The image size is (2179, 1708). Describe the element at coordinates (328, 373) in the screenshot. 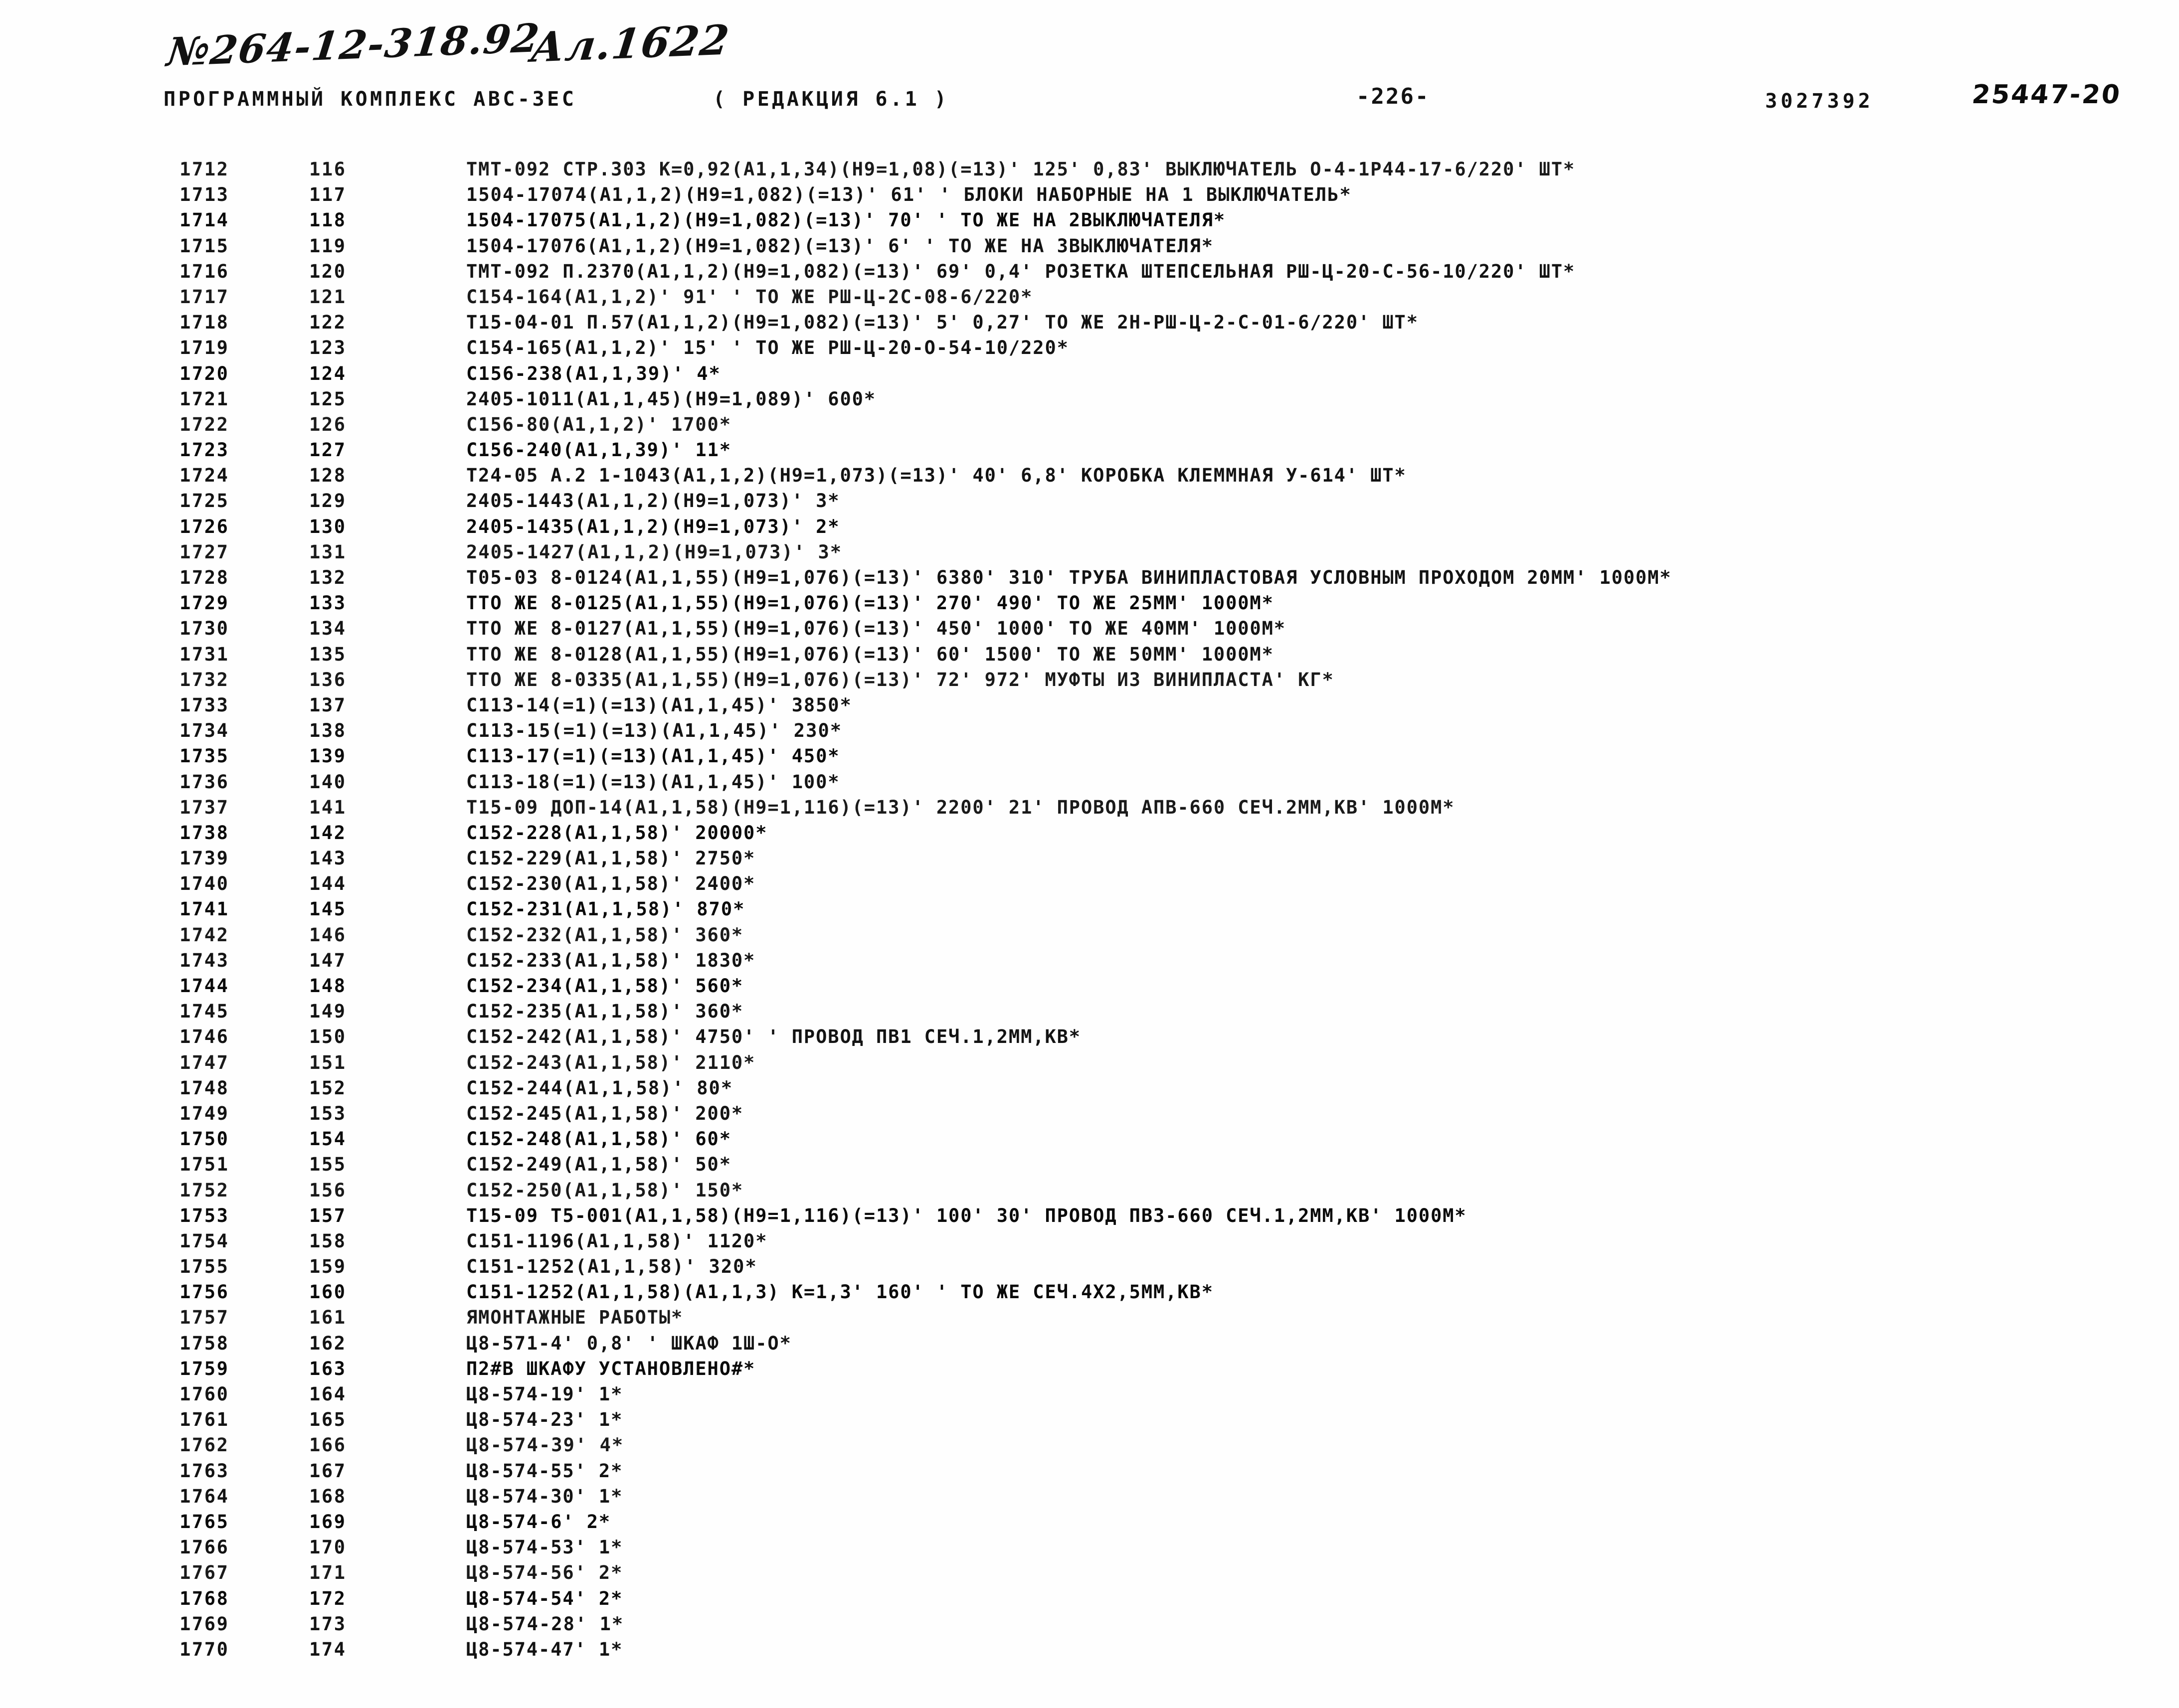

I see `row-sequence-number: 124` at that location.